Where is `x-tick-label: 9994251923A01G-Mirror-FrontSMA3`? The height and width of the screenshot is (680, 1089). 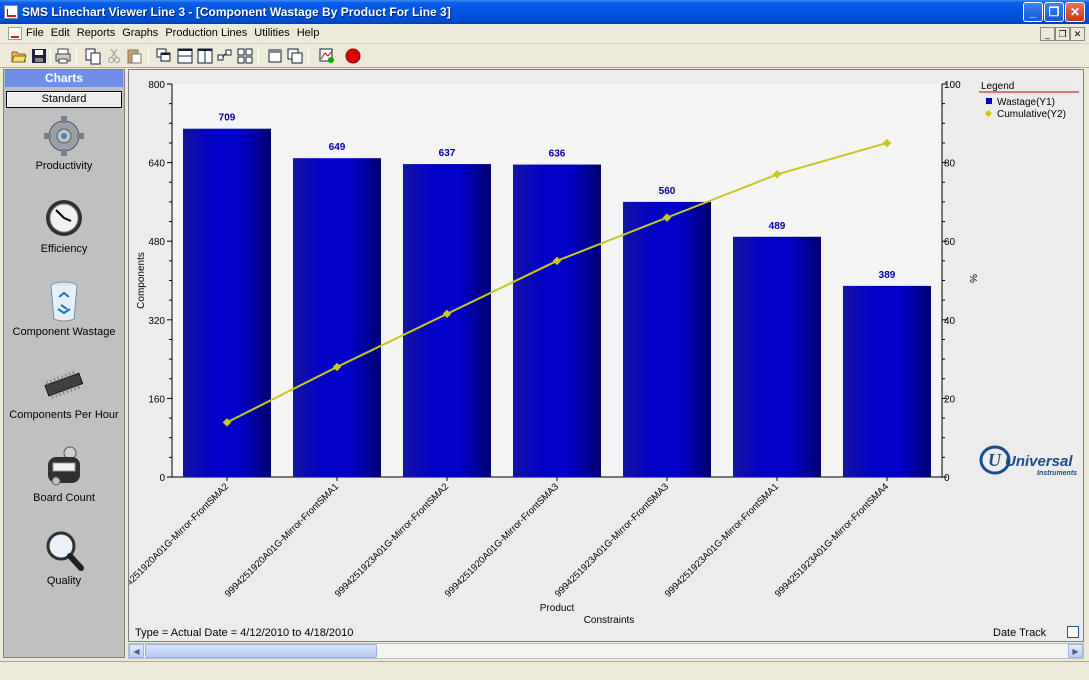 x-tick-label: 9994251923A01G-Mirror-FrontSMA3 is located at coordinates (612, 540).